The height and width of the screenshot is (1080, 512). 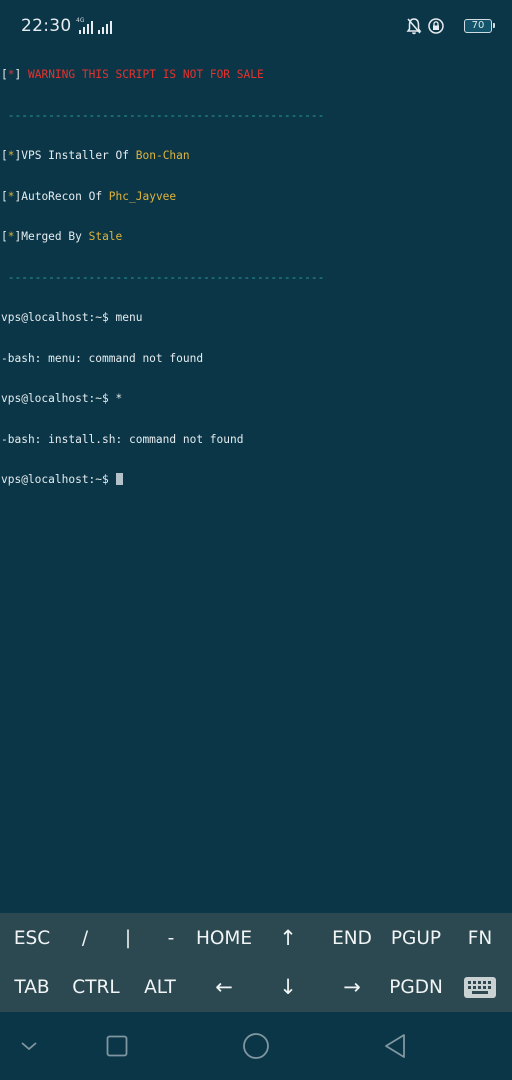 I want to click on esc-key: ESC, so click(x=32, y=938).